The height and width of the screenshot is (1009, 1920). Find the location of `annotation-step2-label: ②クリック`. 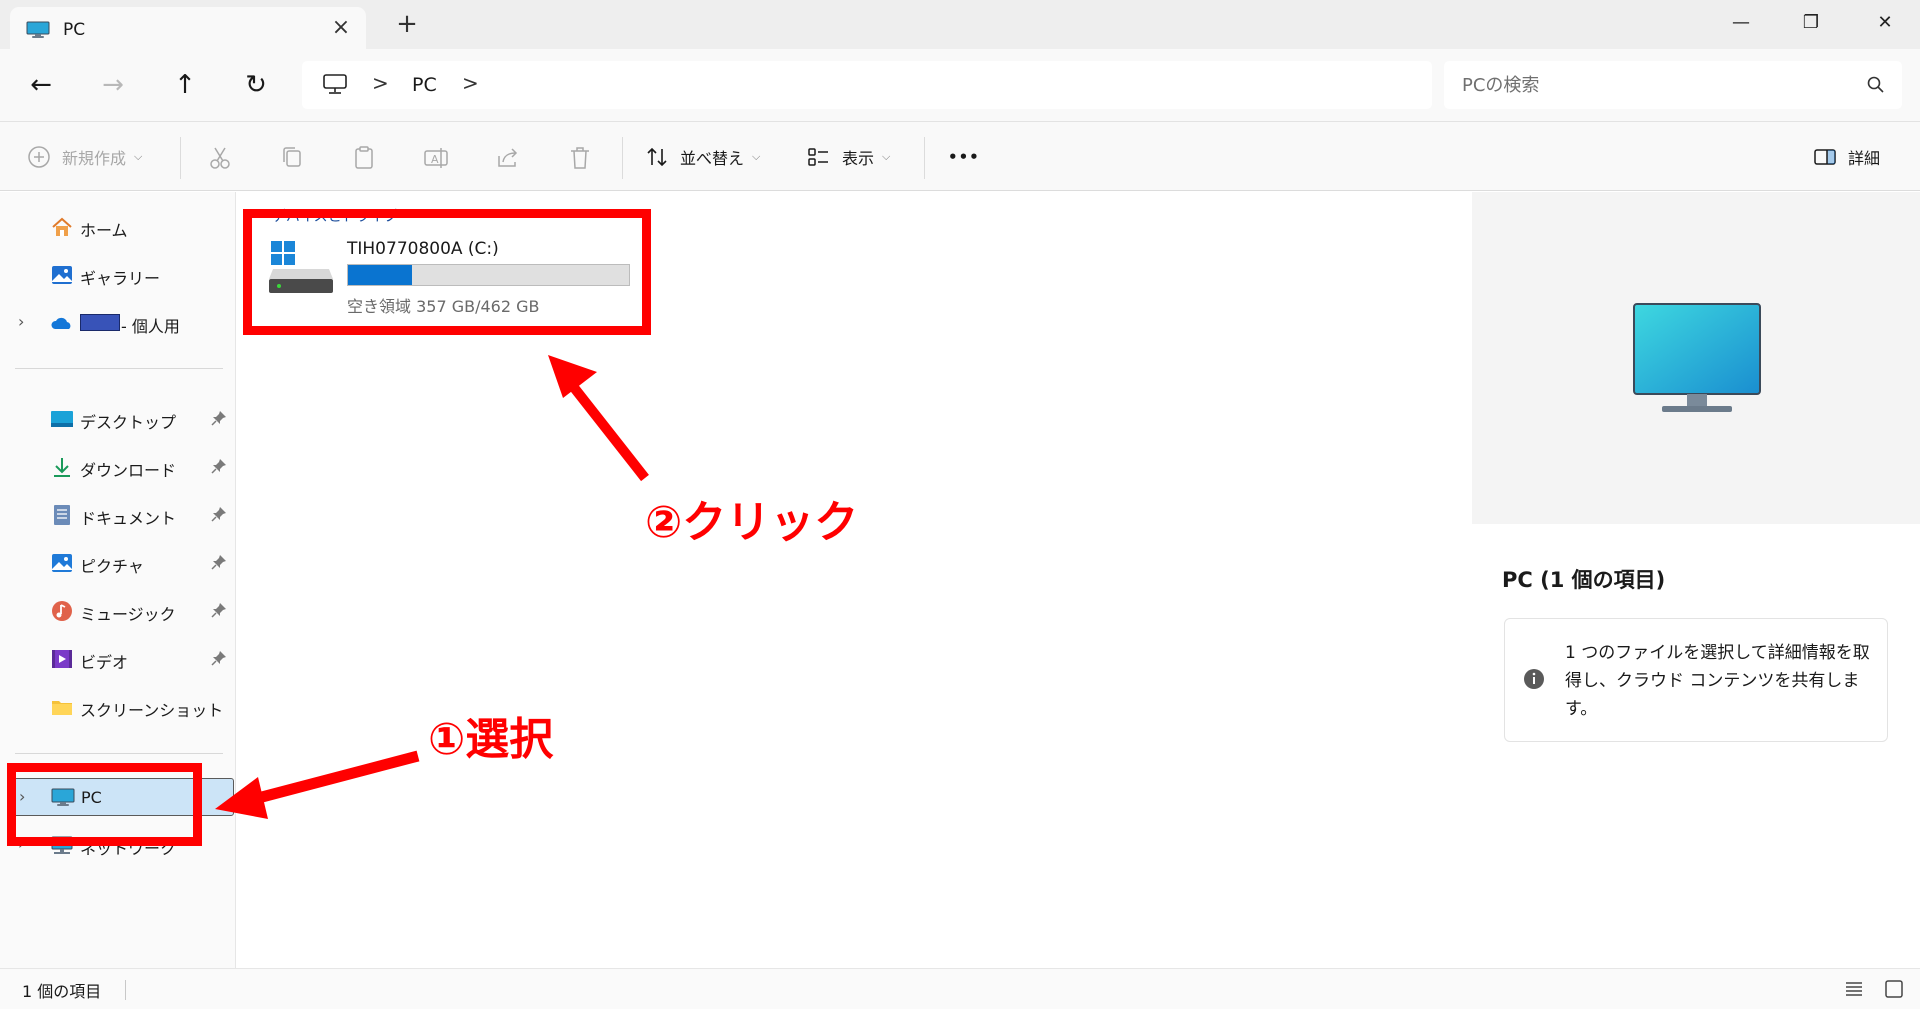

annotation-step2-label: ②クリック is located at coordinates (752, 522).